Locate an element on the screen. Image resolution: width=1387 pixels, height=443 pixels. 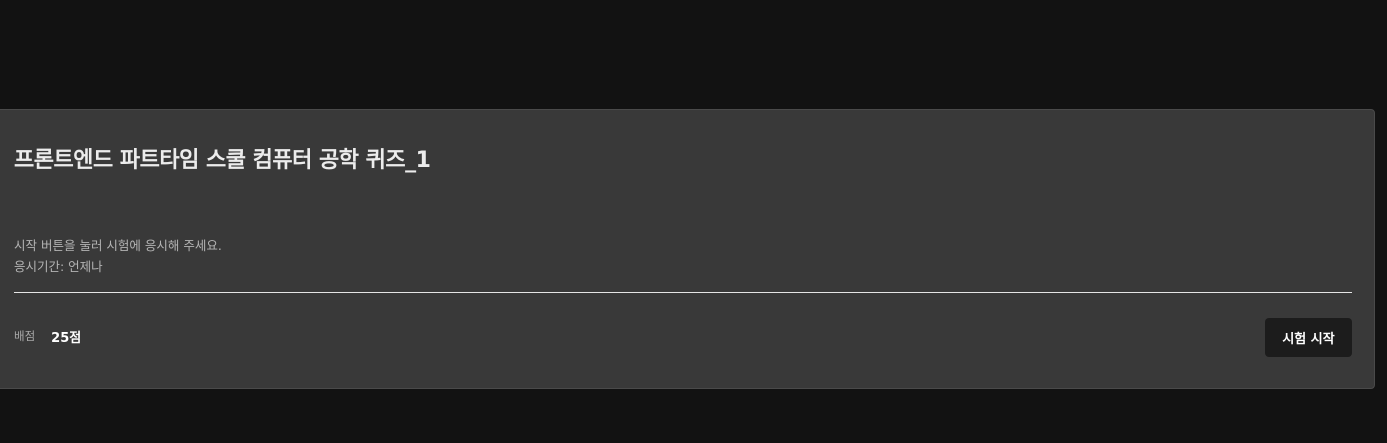
quiz-description: 시작 버튼을 눌러 시험에 응시해 주세요. 응시기간: 언제나 is located at coordinates (118, 256).